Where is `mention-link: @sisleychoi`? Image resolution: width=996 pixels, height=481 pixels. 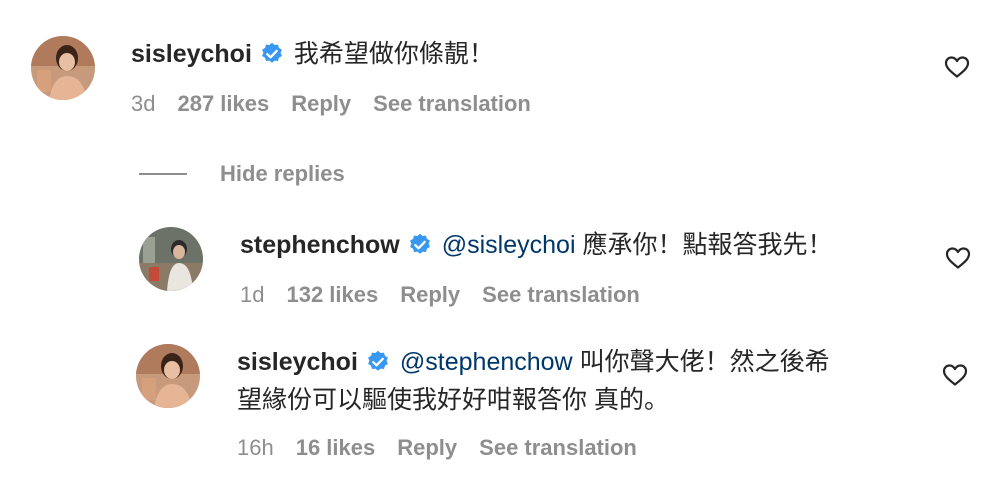
mention-link: @sisleychoi is located at coordinates (509, 245).